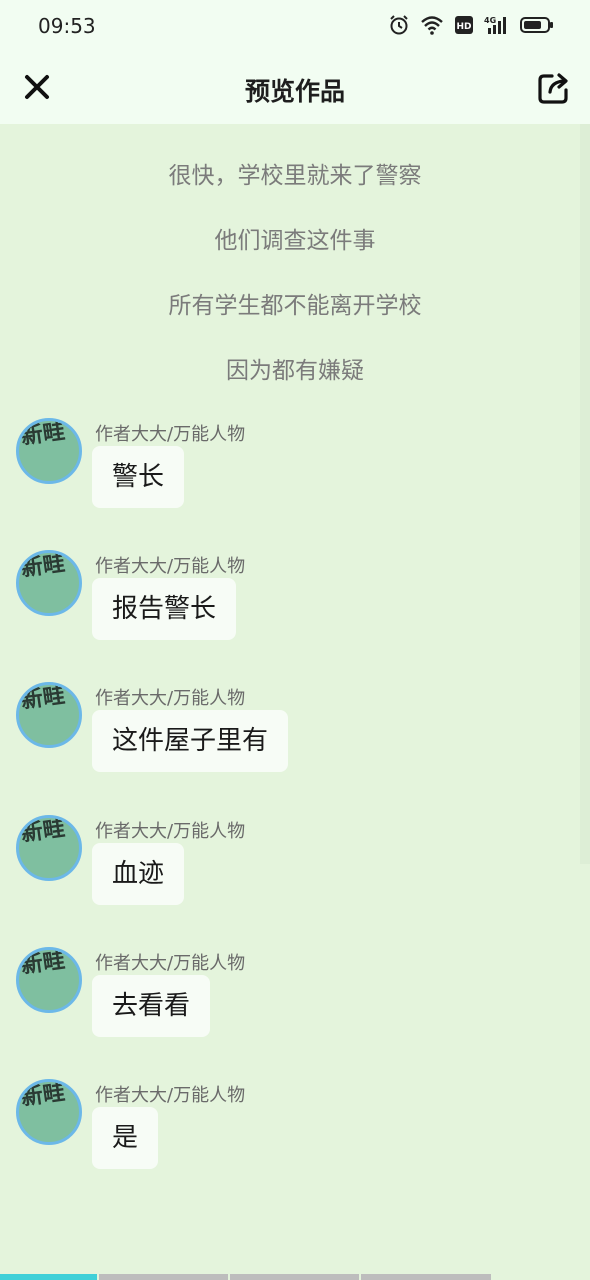 The height and width of the screenshot is (1280, 590). Describe the element at coordinates (295, 176) in the screenshot. I see `narration-line: 很快，学校里就来了警察` at that location.